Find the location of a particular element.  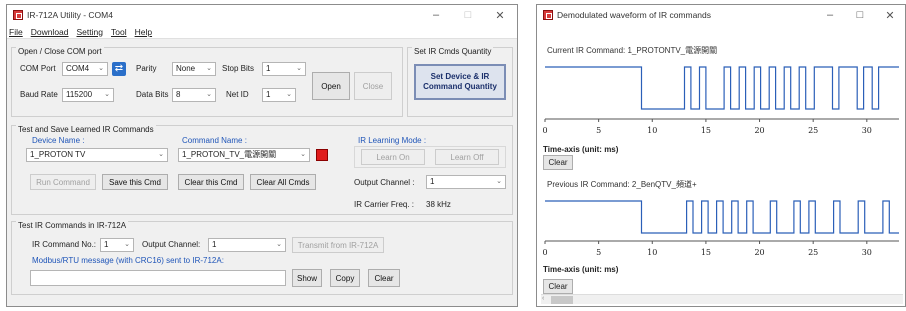

app-icon is located at coordinates (18, 15).